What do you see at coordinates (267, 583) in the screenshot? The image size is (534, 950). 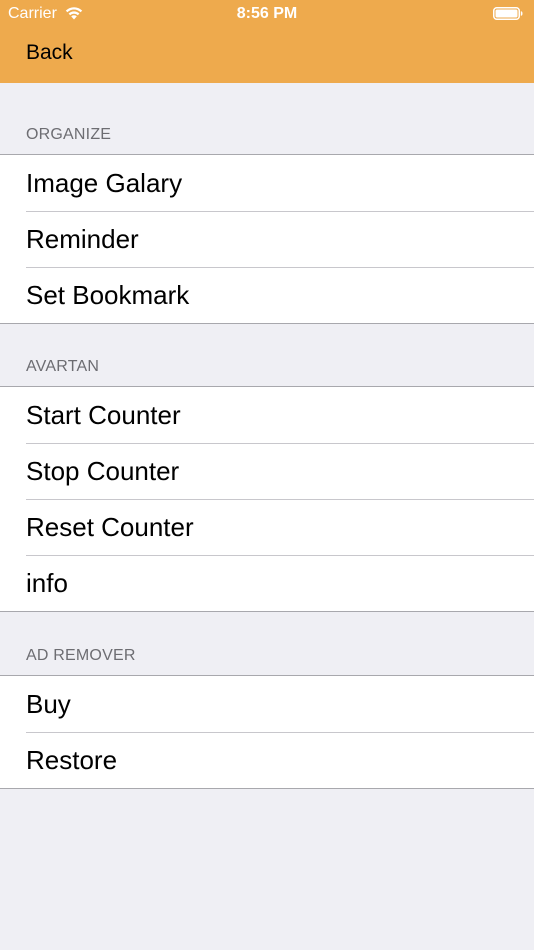 I see `info-row: info` at bounding box center [267, 583].